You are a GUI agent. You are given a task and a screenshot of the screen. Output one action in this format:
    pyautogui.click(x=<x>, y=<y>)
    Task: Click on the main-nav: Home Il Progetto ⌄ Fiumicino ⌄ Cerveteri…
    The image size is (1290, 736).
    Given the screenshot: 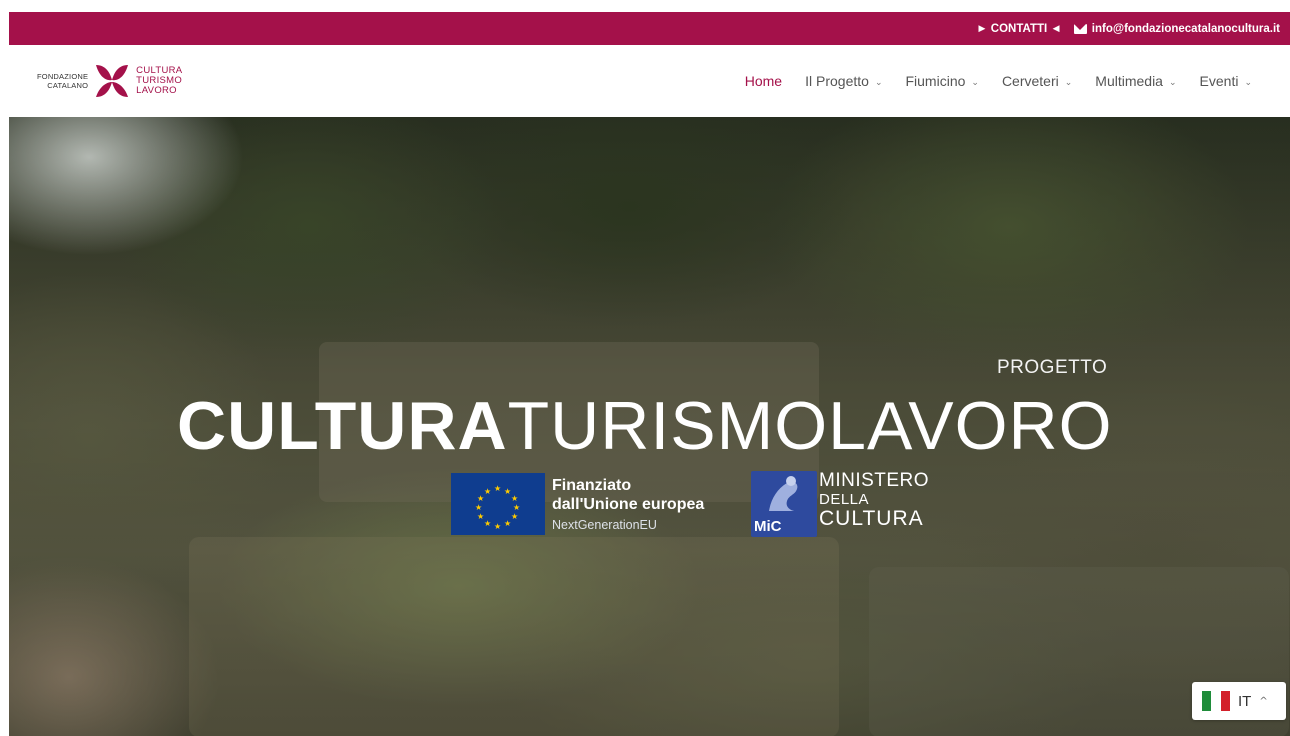 What is the action you would take?
    pyautogui.click(x=998, y=81)
    